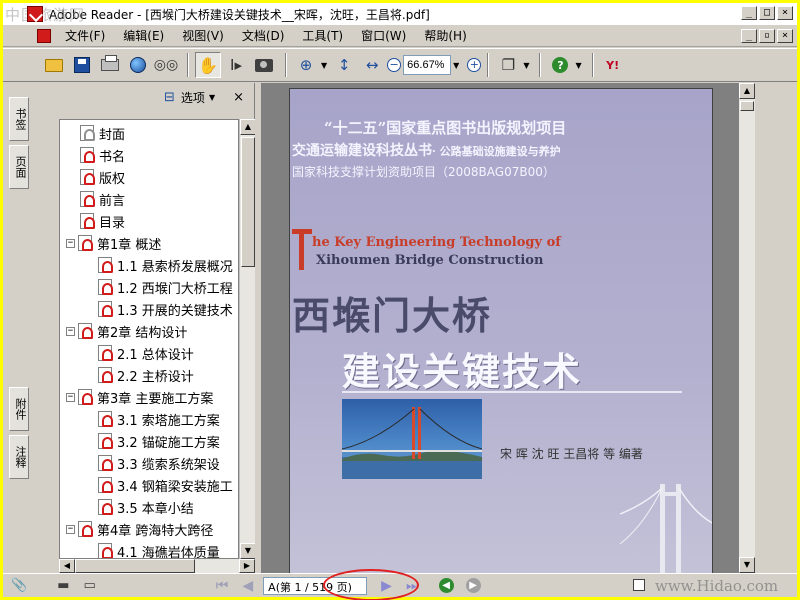  Describe the element at coordinates (315, 585) in the screenshot. I see `page-number-field: A(第 1 / 519 页)` at that location.